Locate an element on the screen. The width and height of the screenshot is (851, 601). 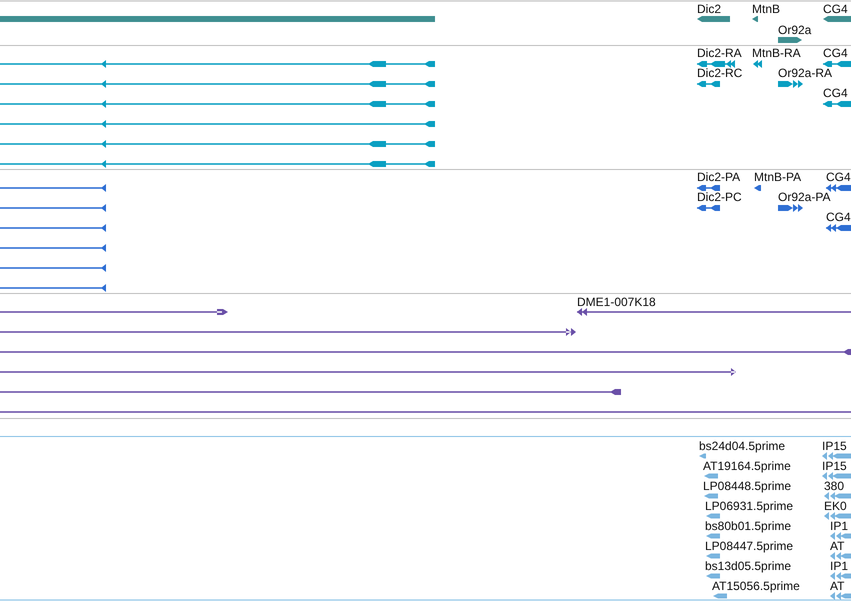
feature-label: bs24d04.5prime is located at coordinates (742, 446).